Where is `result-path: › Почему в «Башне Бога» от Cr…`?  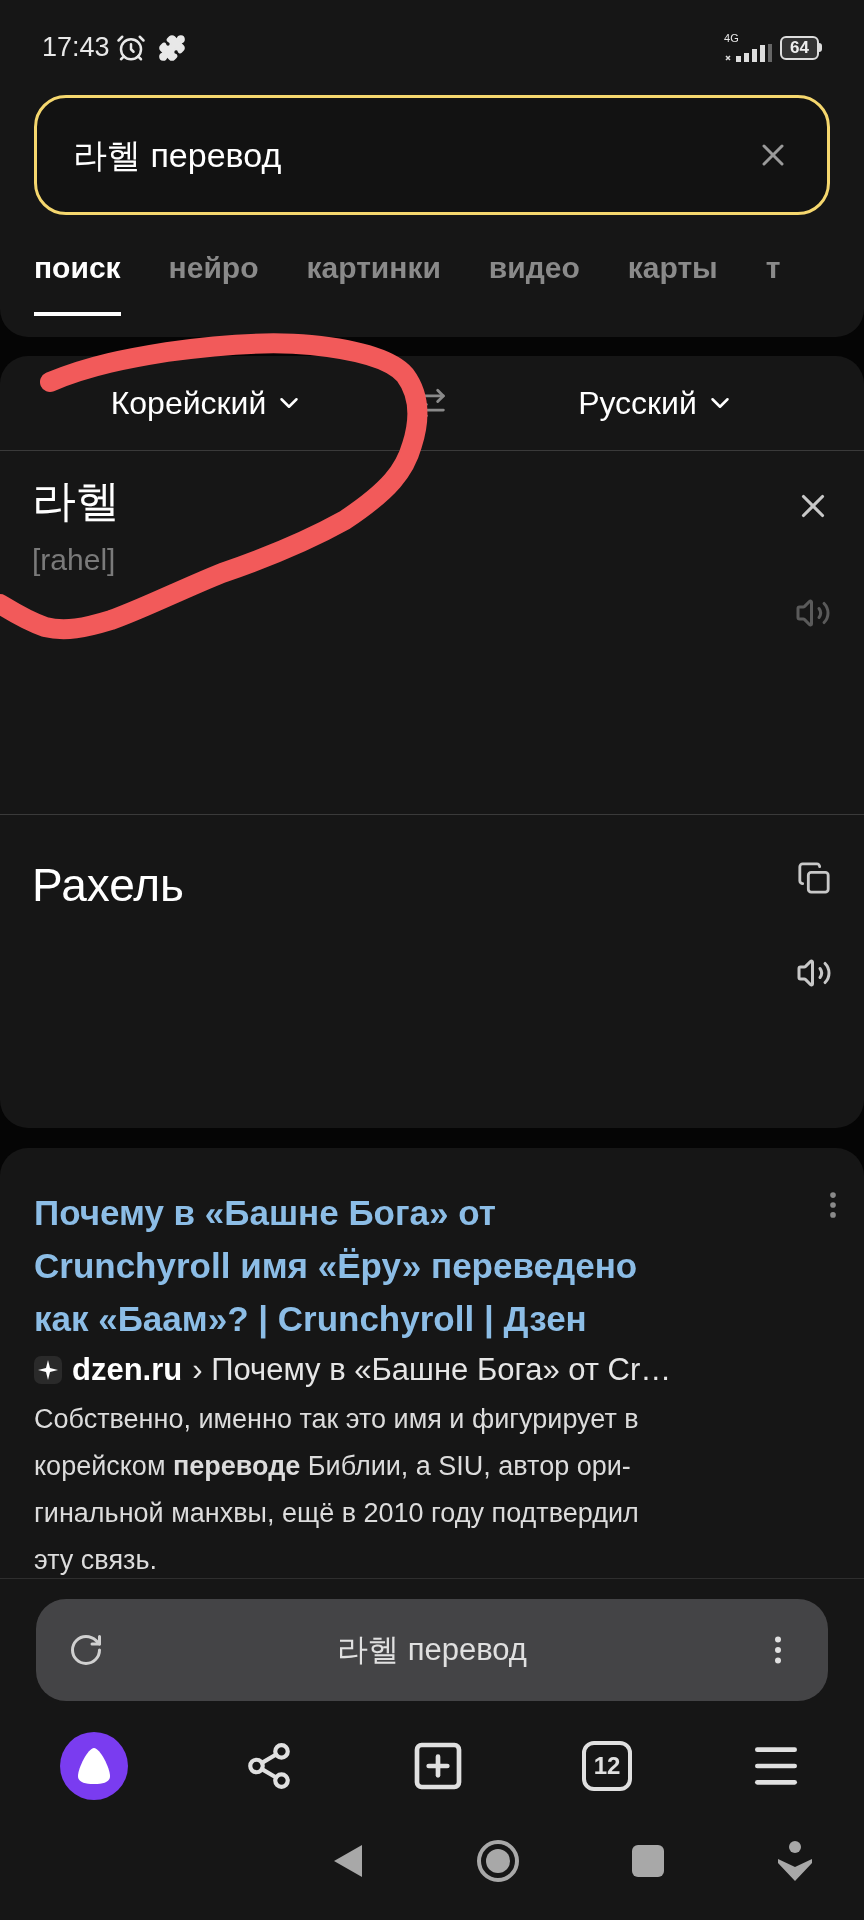 result-path: › Почему в «Башне Бога» от Cr… is located at coordinates (432, 1370).